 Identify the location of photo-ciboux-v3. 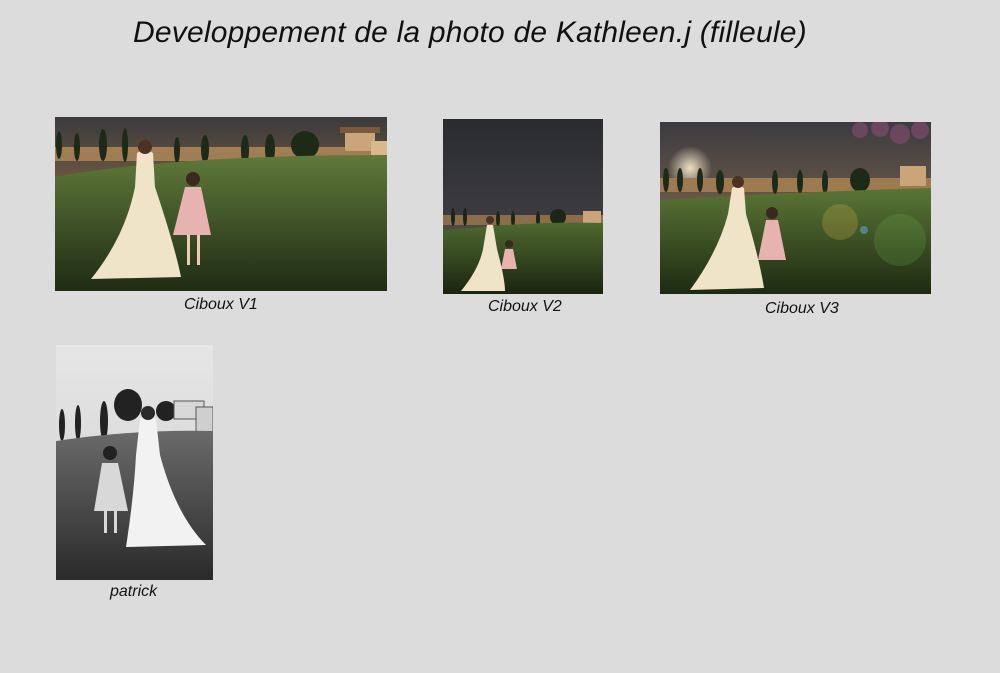
(795, 208).